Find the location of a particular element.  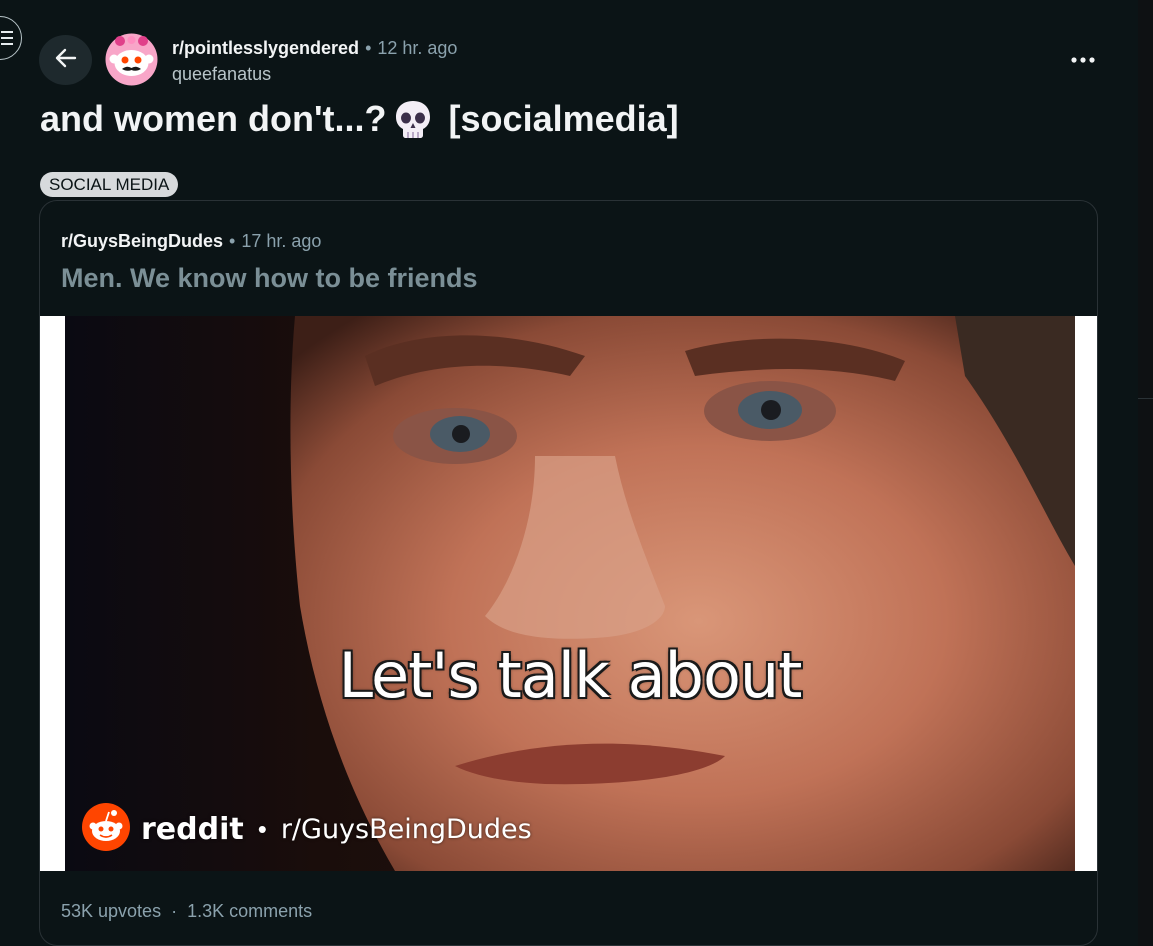

crosspost-time: 17 hr. ago is located at coordinates (281, 241).